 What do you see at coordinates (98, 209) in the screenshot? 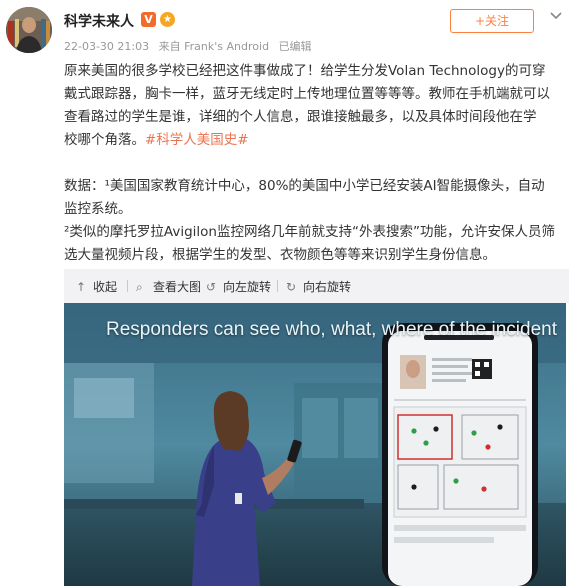
I see `post-data-line: 监控系统。` at bounding box center [98, 209].